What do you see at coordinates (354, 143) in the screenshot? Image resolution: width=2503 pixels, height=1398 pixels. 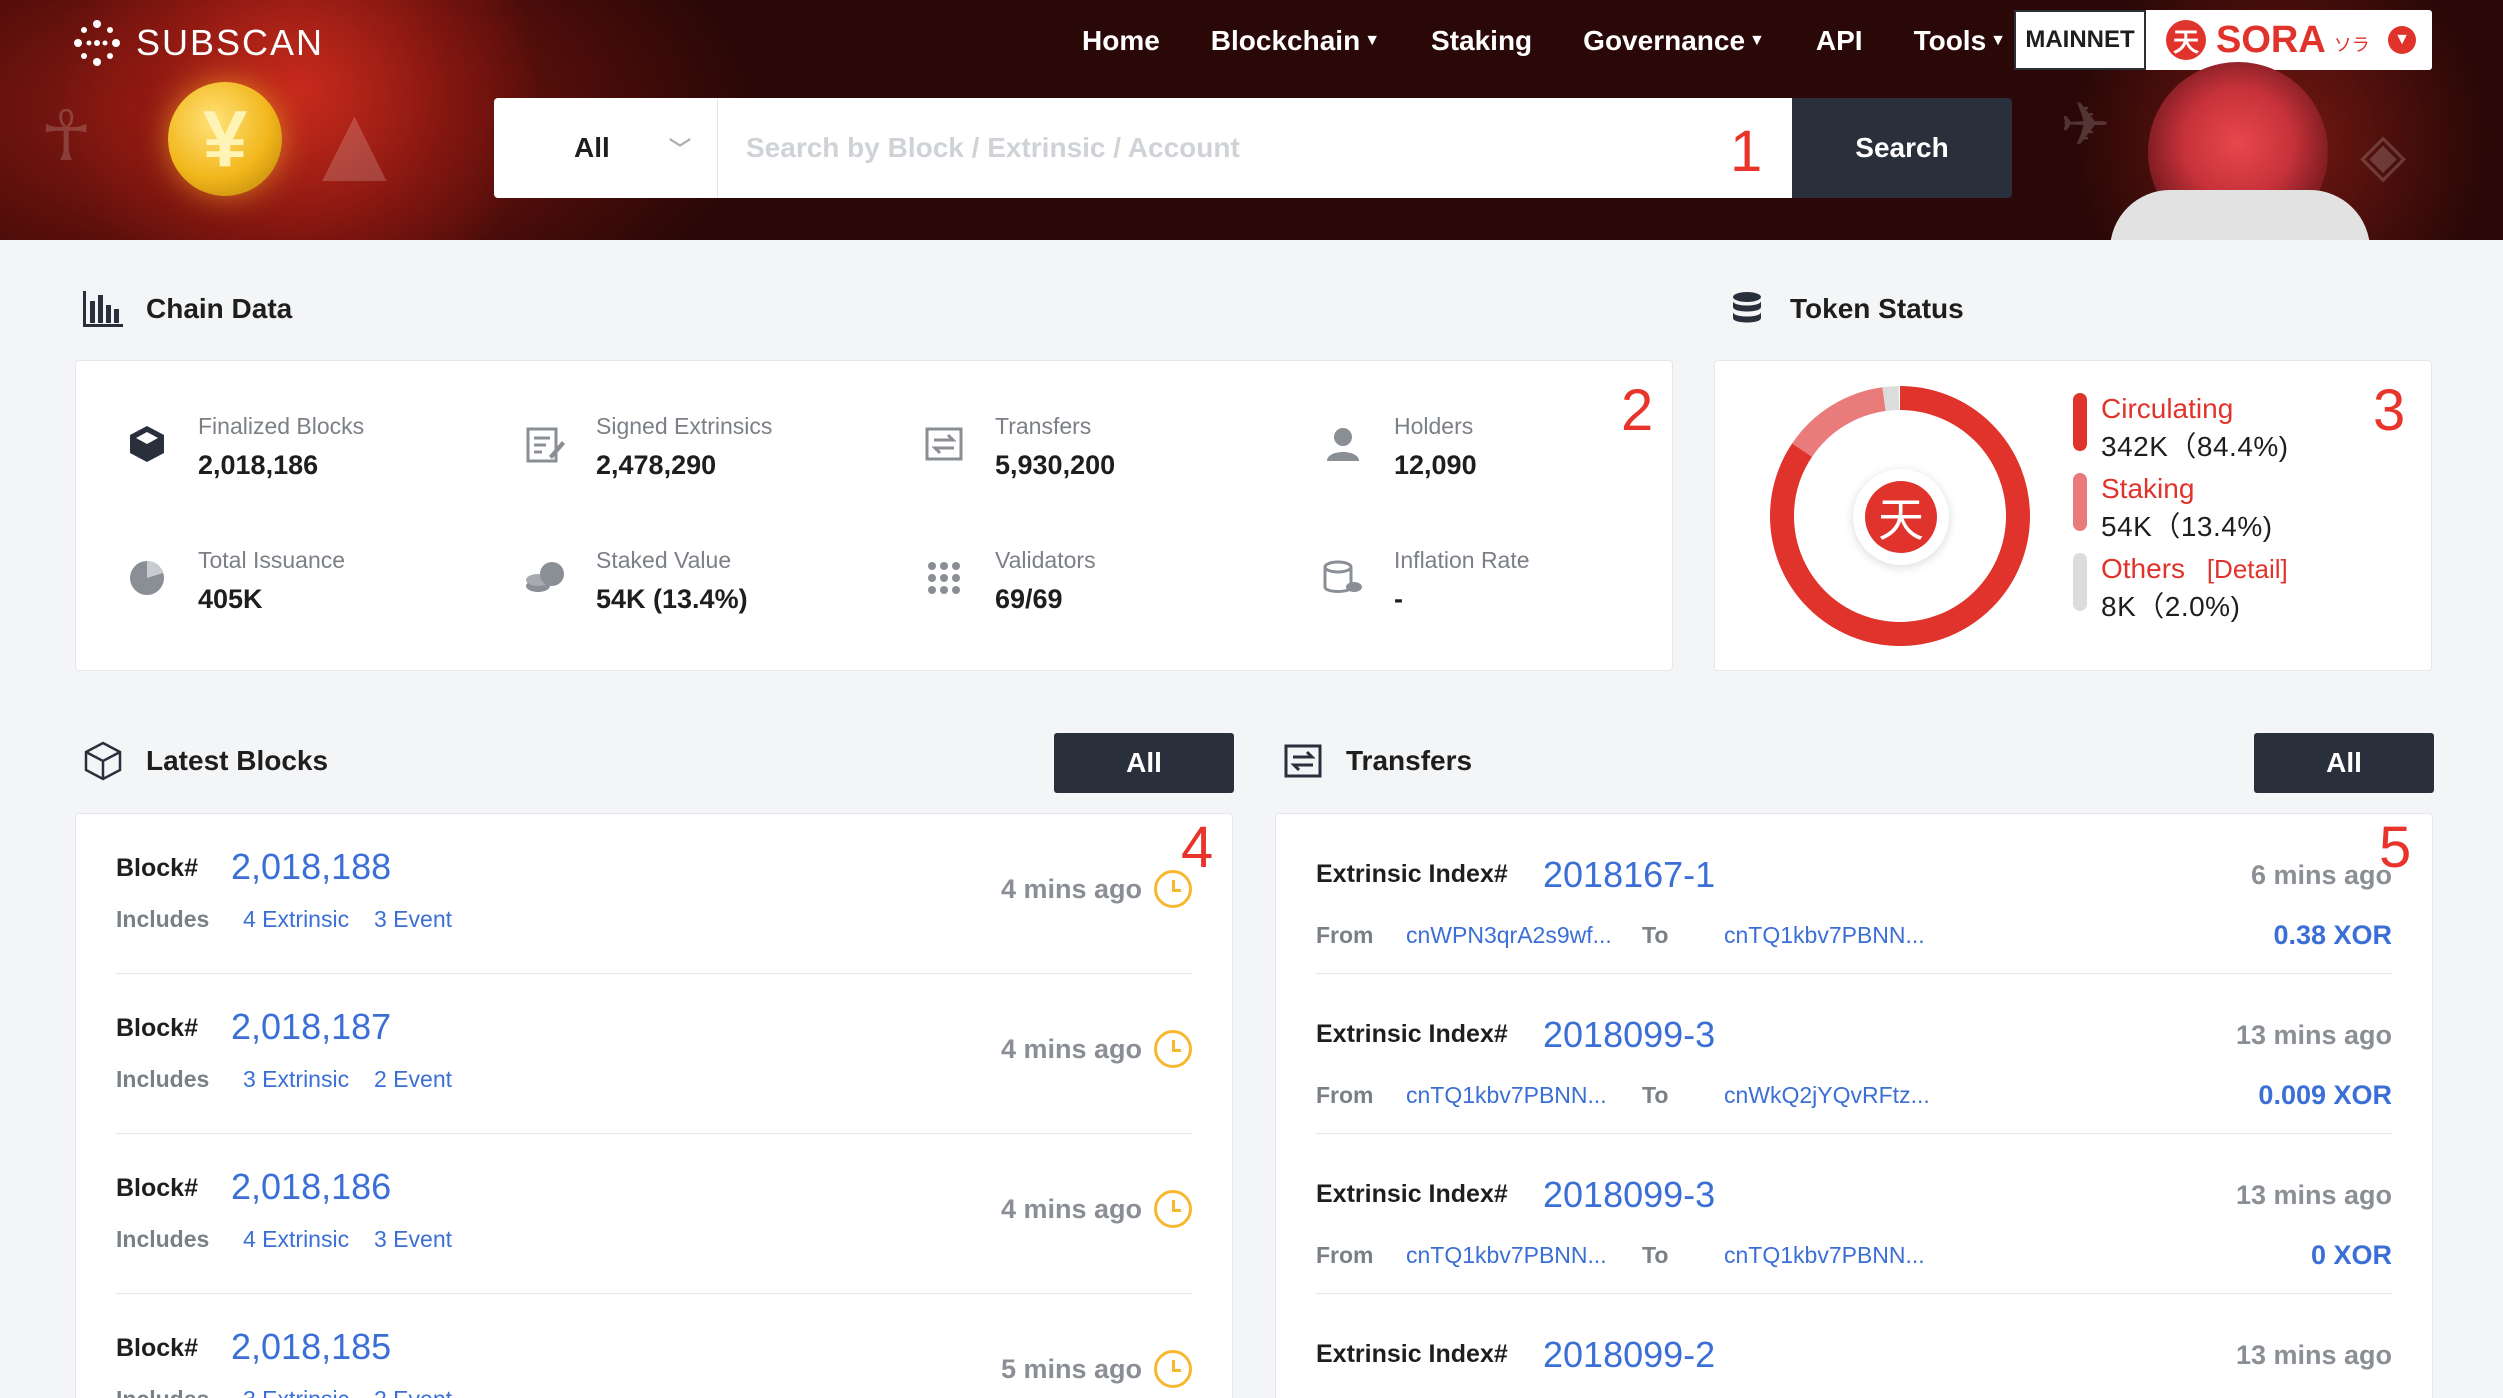 I see `pyramid-decoration: ▲` at bounding box center [354, 143].